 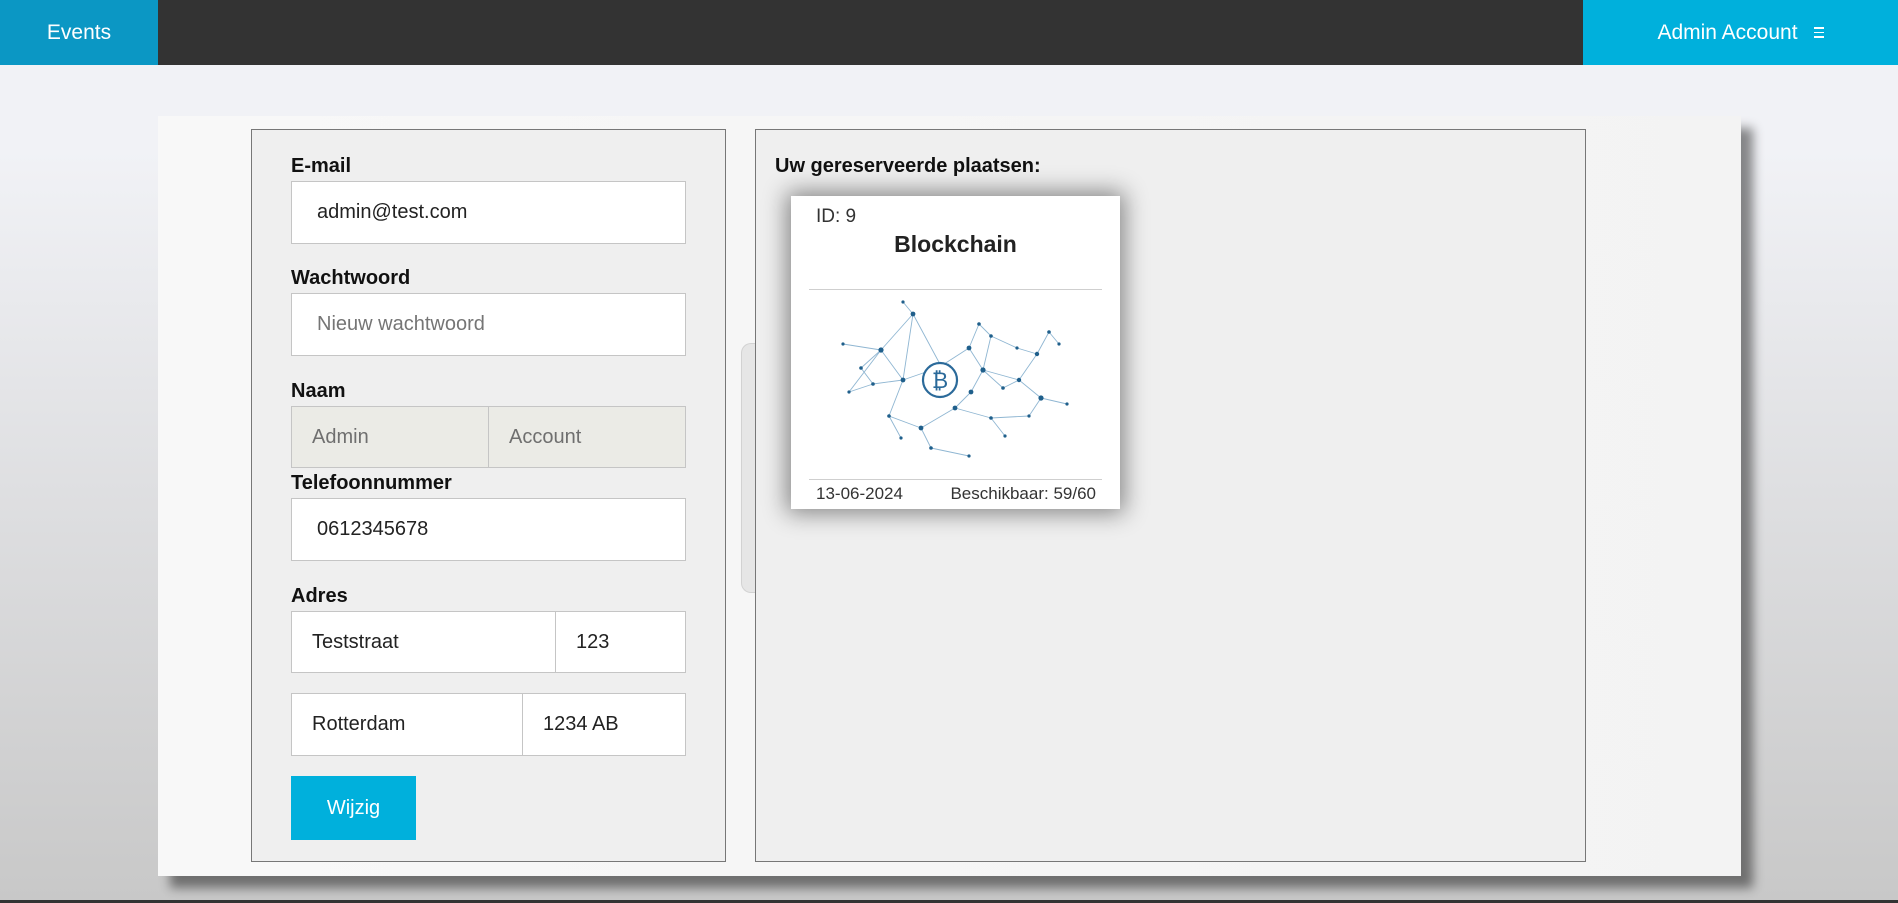 I want to click on phone-label: Telefoonnummer, so click(x=371, y=483).